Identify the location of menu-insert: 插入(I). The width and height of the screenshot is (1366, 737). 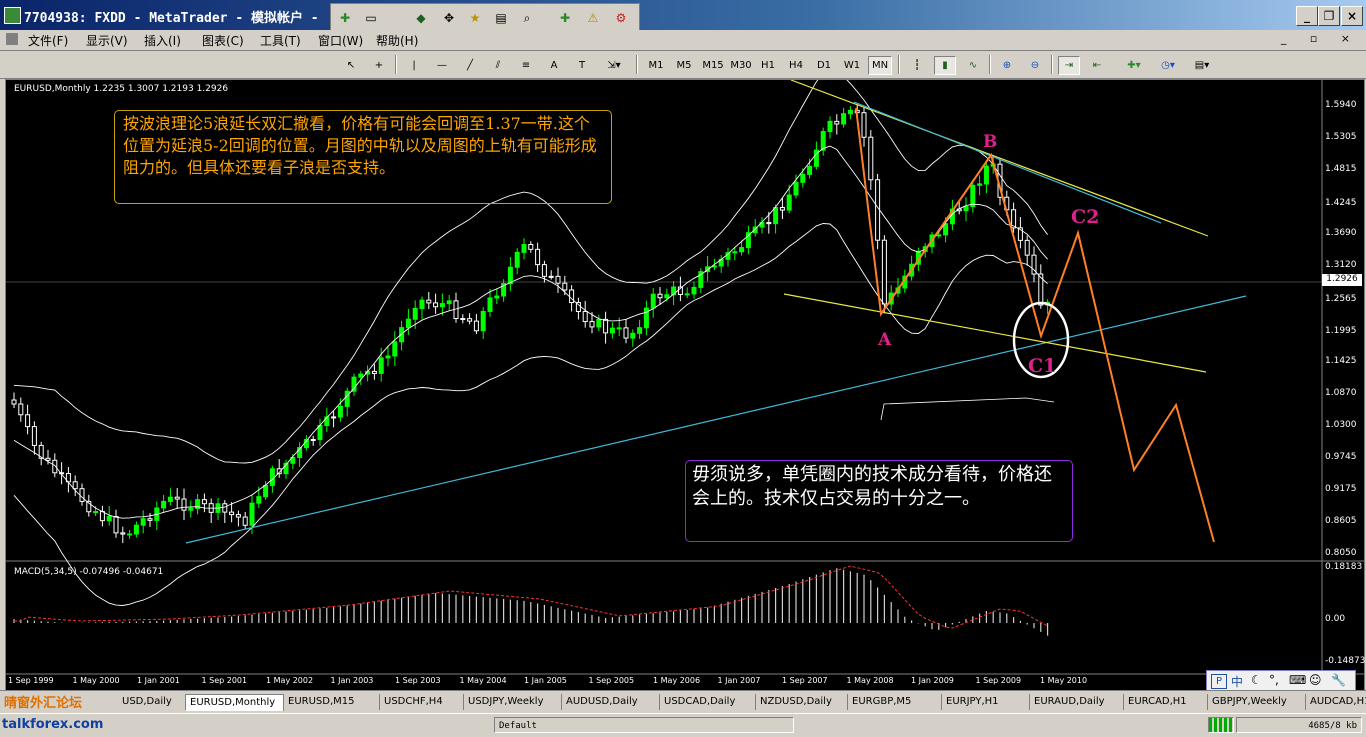
(162, 40).